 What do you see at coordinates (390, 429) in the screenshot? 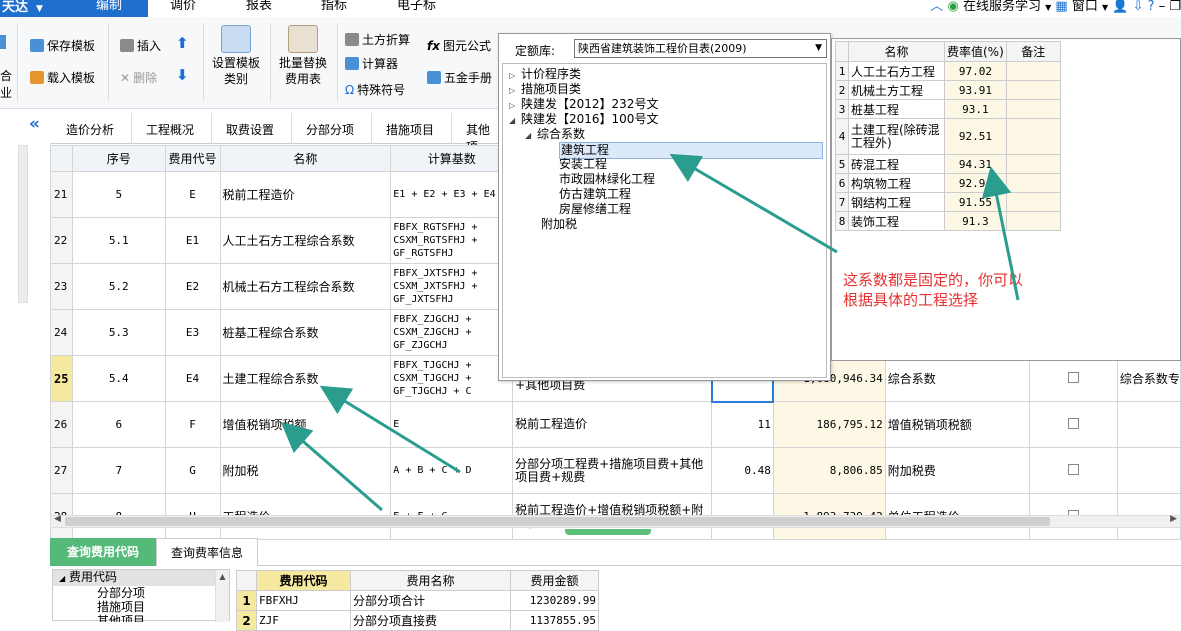
I see `arrow-to-civil-coefficient` at bounding box center [390, 429].